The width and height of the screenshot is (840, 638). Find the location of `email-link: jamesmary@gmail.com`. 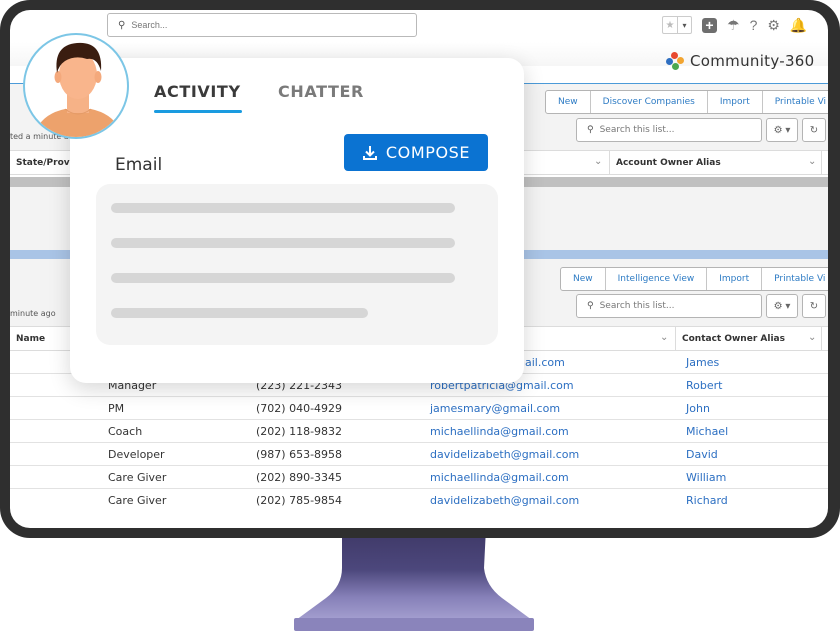

email-link: jamesmary@gmail.com is located at coordinates (495, 408).